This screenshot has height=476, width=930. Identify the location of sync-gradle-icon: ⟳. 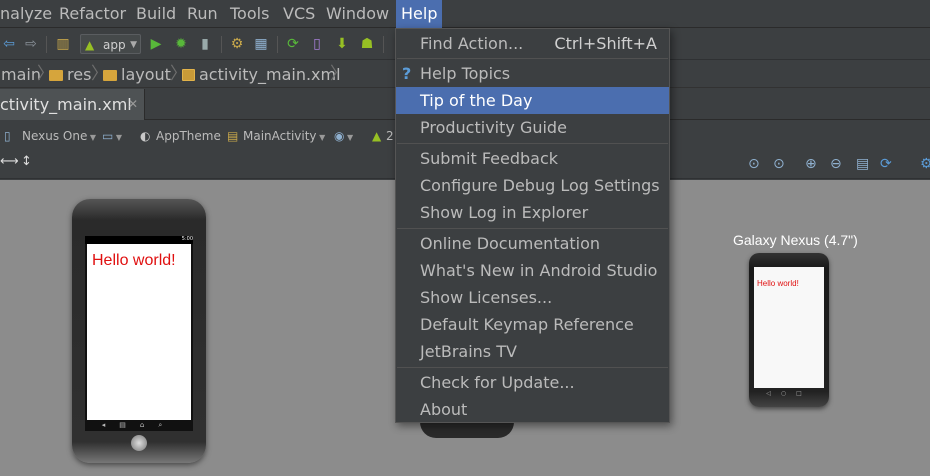
(293, 44).